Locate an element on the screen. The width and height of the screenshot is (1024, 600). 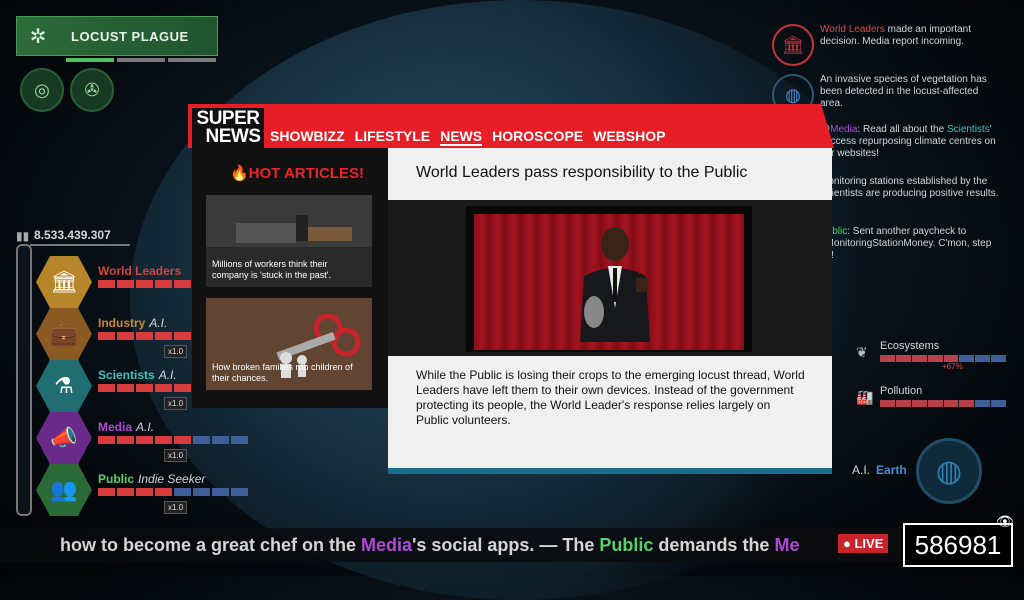
disaster-badge: ✲ LOCUST PLAGUE is located at coordinates (117, 36).